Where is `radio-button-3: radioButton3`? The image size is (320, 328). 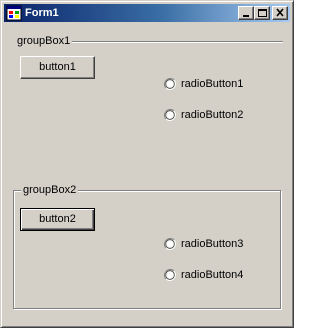
radio-button-3: radioButton3 is located at coordinates (203, 244).